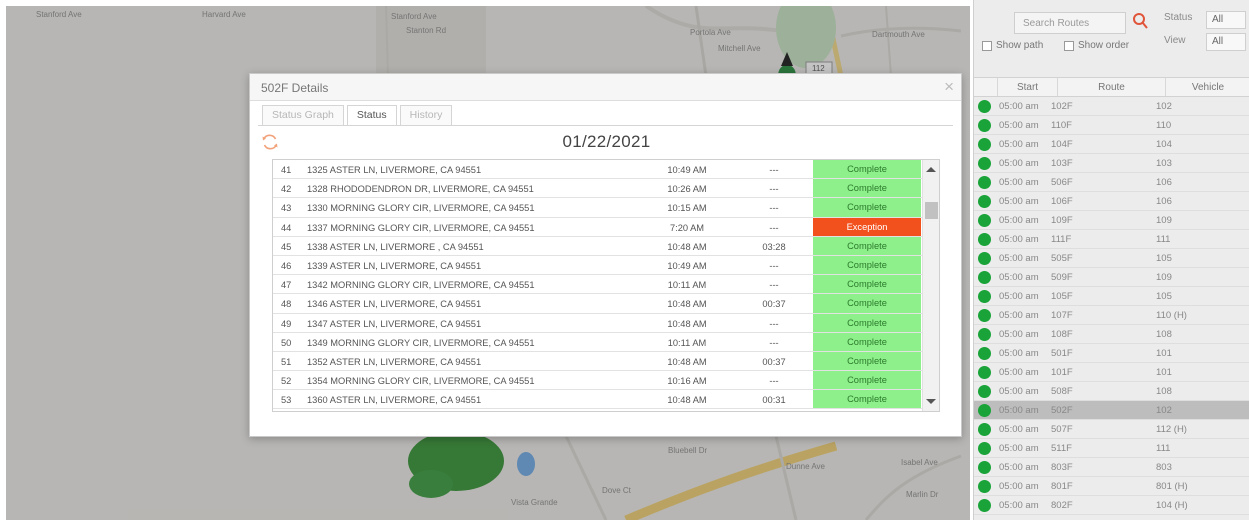 This screenshot has width=1249, height=520. Describe the element at coordinates (1111, 125) in the screenshot. I see `route-row: 05:00 am 110F 110` at that location.